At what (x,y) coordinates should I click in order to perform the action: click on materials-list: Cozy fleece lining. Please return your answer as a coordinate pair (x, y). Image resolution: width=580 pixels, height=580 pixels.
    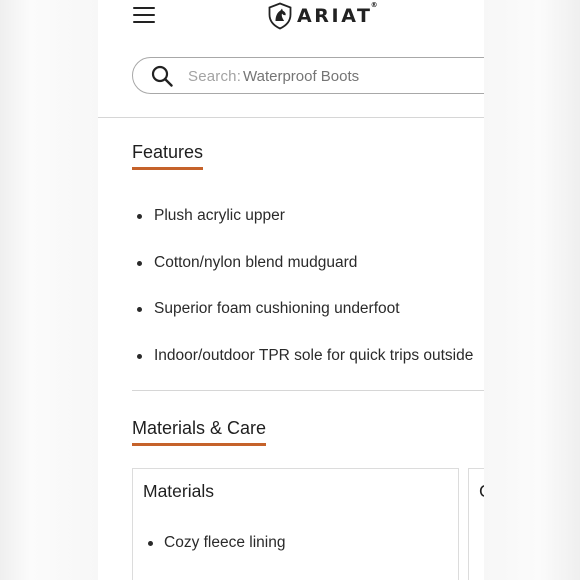
    Looking at the image, I should click on (214, 543).